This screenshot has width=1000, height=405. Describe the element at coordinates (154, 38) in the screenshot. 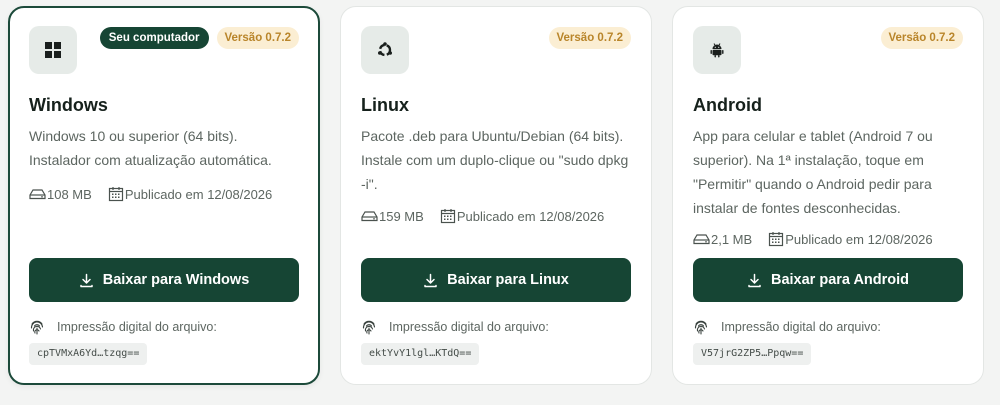

I see `current-computer-badge: Seu computador` at that location.